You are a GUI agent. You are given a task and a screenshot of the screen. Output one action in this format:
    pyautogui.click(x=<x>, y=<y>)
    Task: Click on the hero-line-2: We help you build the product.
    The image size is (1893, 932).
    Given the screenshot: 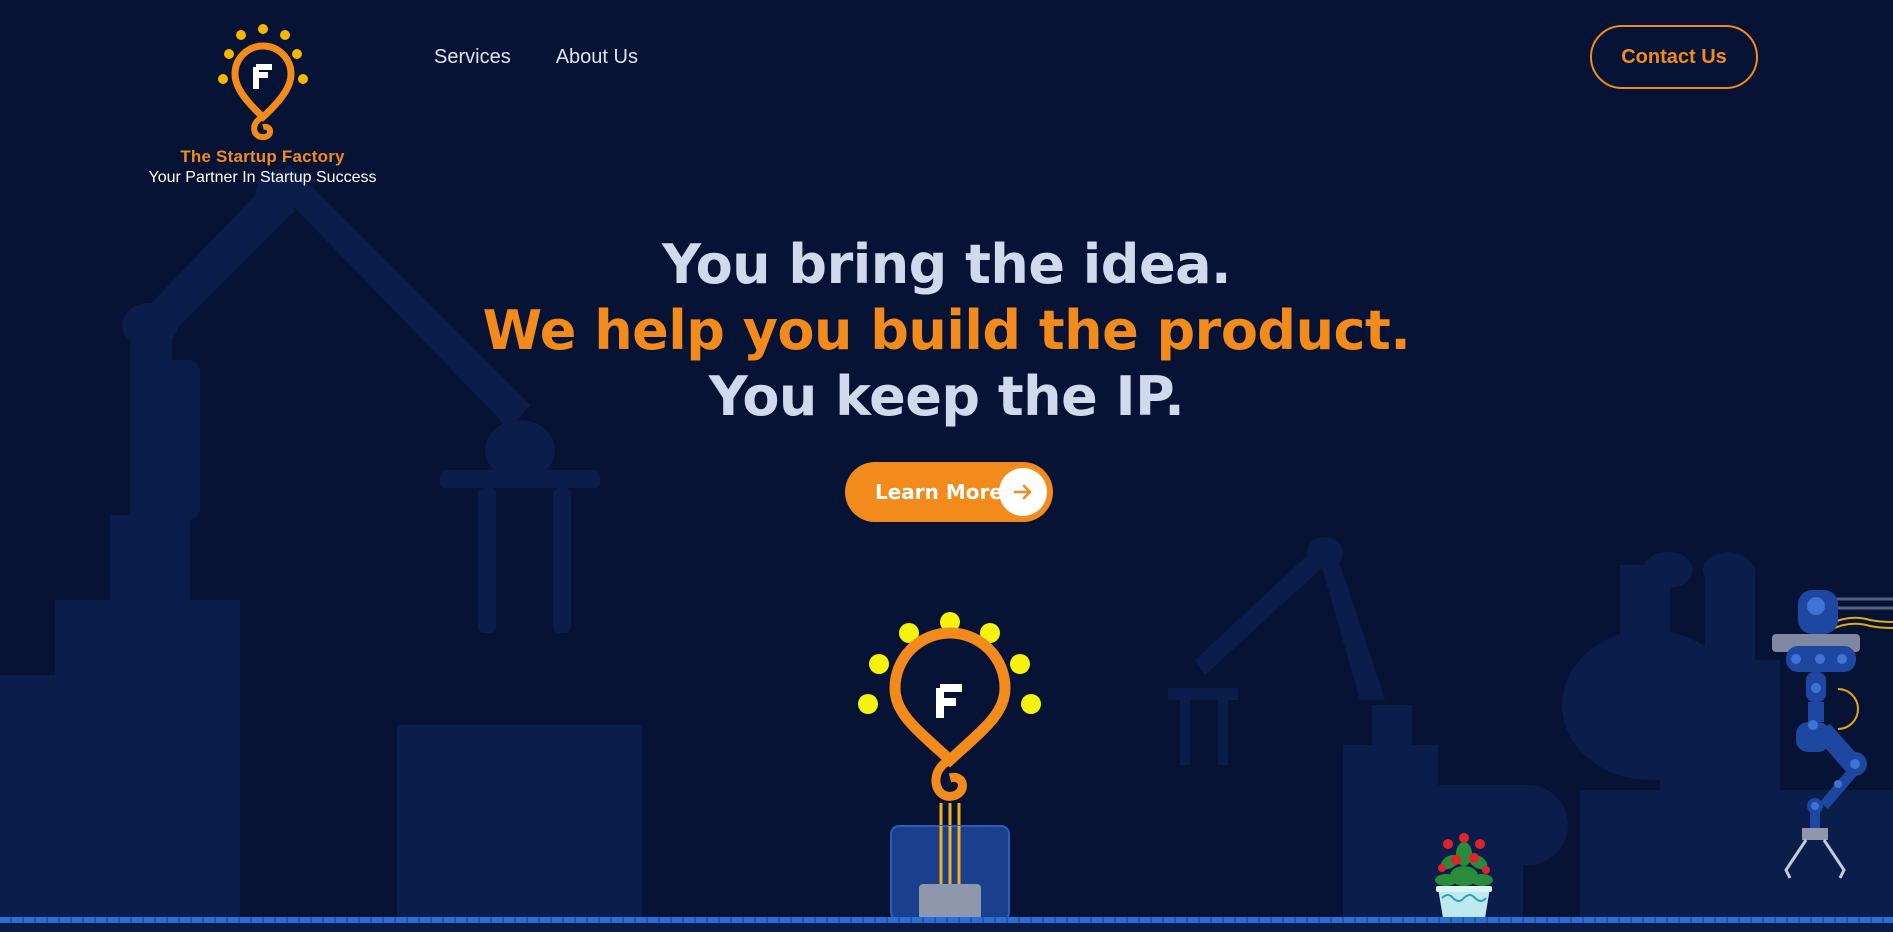 What is the action you would take?
    pyautogui.click(x=946, y=330)
    